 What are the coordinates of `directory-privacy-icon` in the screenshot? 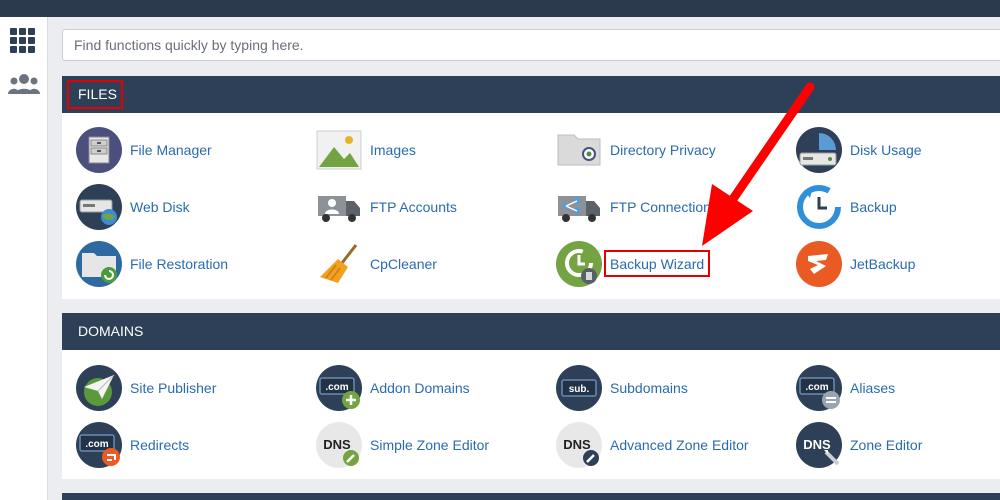 It's located at (579, 150).